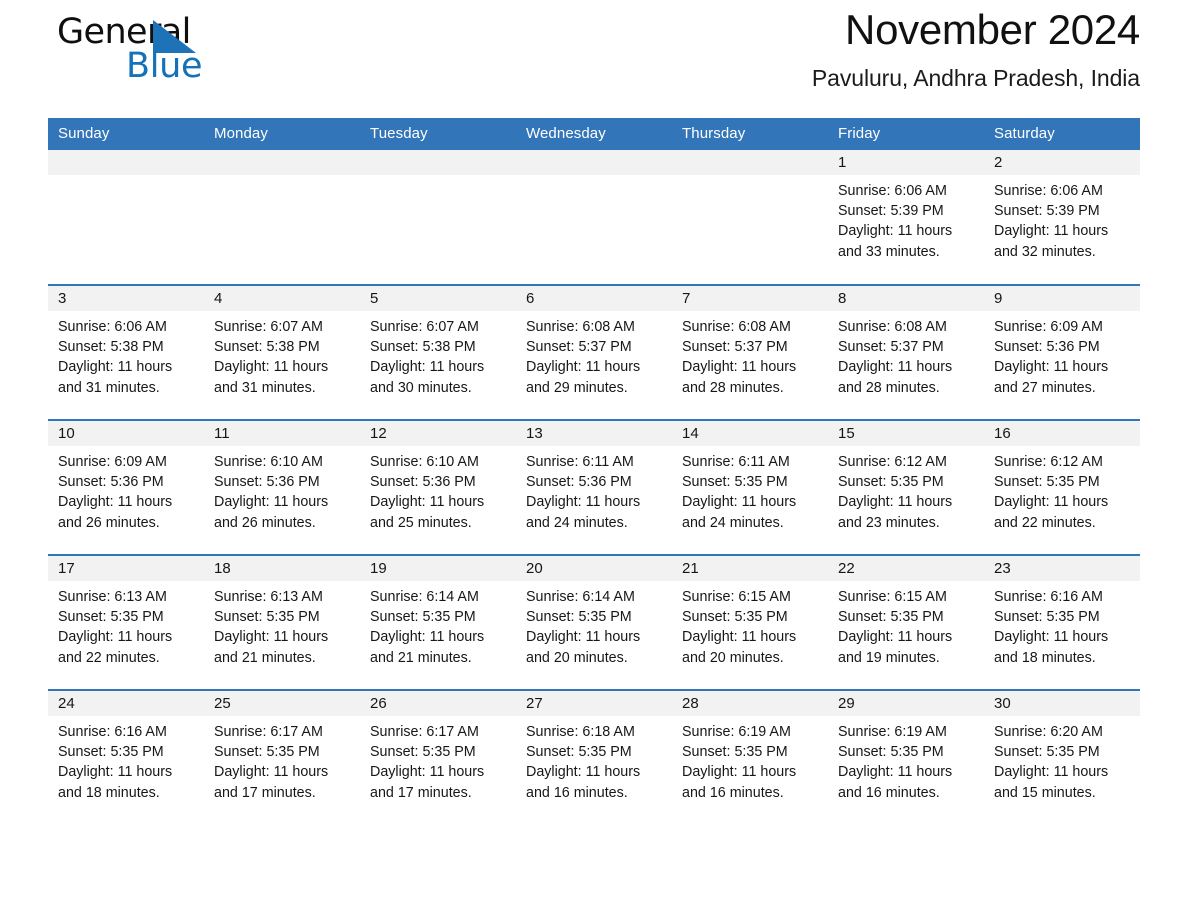  Describe the element at coordinates (733, 522) in the screenshot. I see `daylight-duration-line2: and 24 minutes.` at that location.